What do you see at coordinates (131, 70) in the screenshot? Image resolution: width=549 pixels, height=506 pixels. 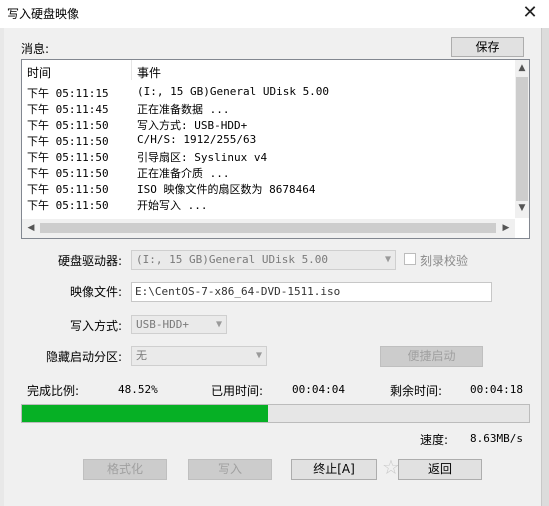 I see `column-divider` at bounding box center [131, 70].